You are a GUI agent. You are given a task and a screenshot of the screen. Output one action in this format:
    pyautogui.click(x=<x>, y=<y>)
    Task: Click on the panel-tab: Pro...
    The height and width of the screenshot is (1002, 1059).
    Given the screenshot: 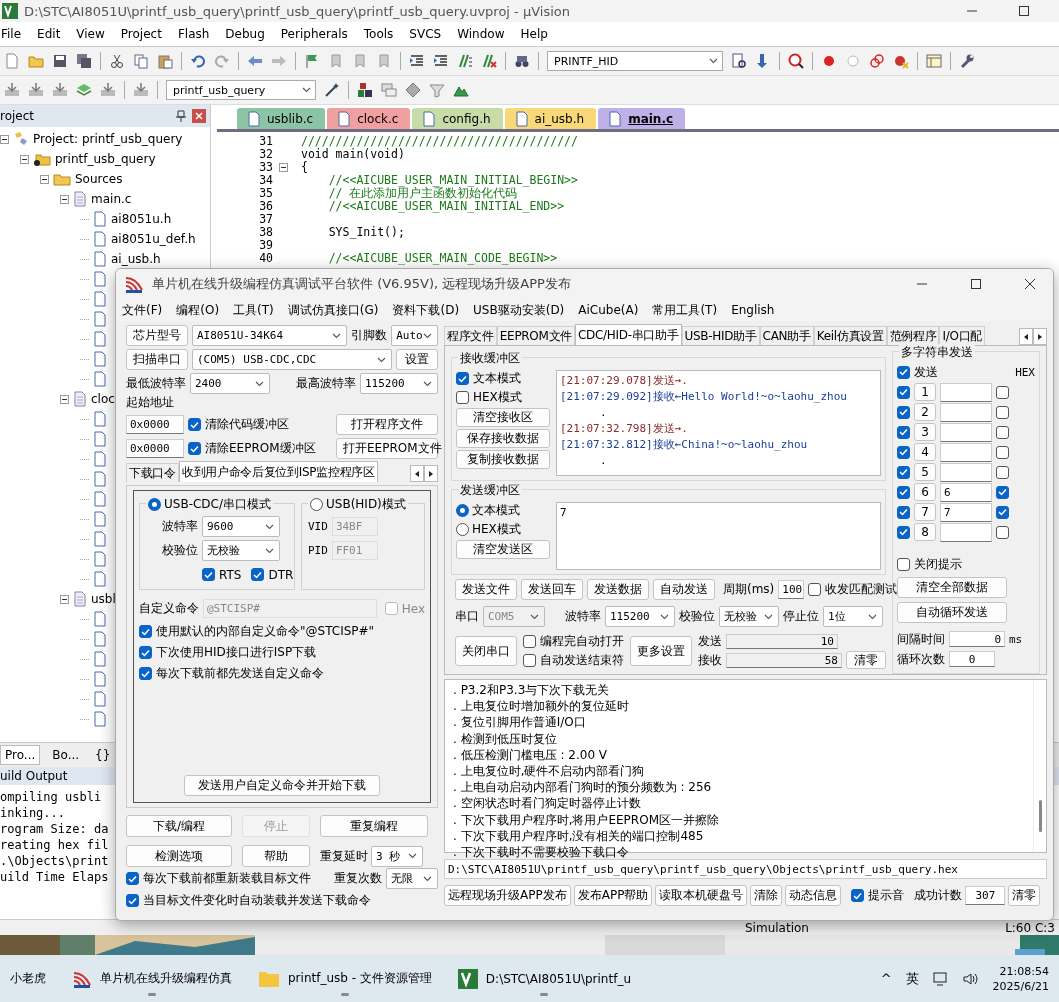 What is the action you would take?
    pyautogui.click(x=20, y=755)
    